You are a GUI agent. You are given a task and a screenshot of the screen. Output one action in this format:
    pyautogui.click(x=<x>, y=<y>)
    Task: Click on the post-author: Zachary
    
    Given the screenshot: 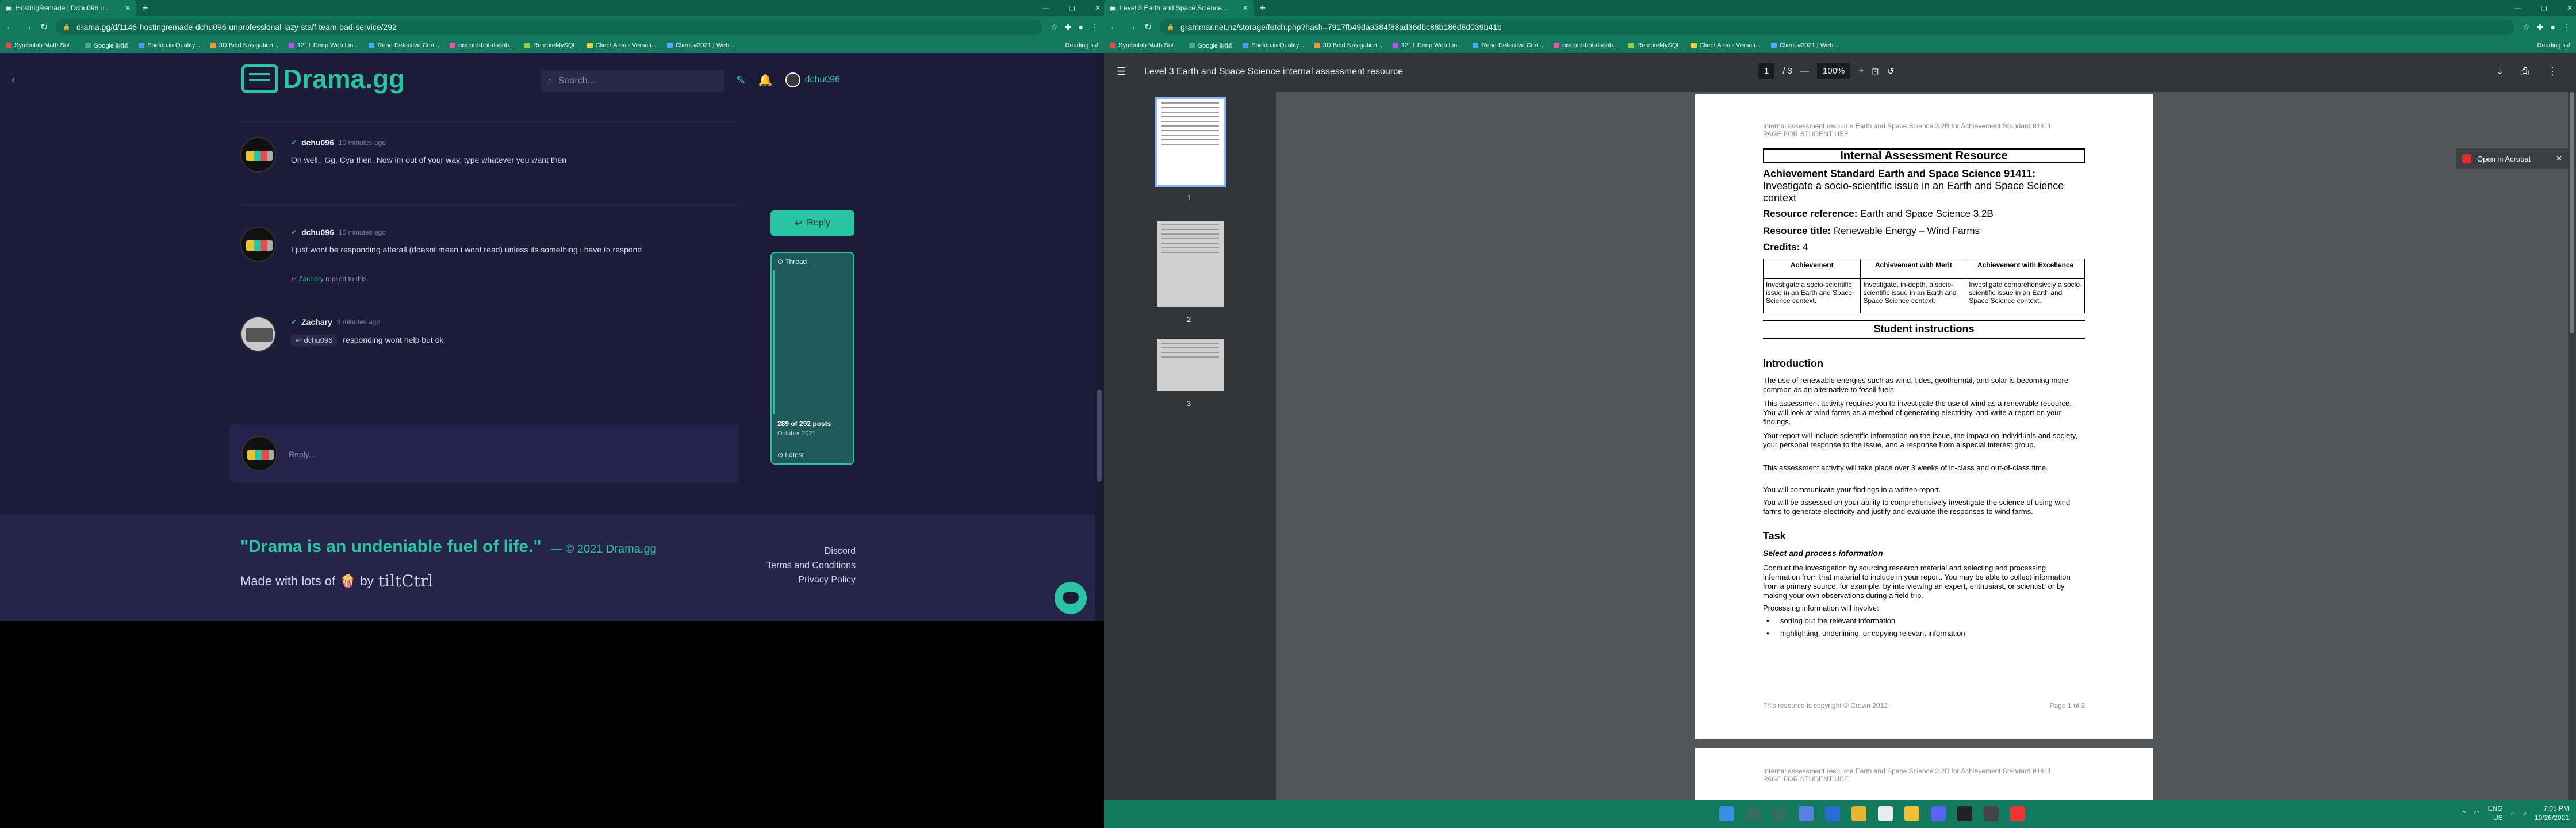 What is the action you would take?
    pyautogui.click(x=316, y=322)
    